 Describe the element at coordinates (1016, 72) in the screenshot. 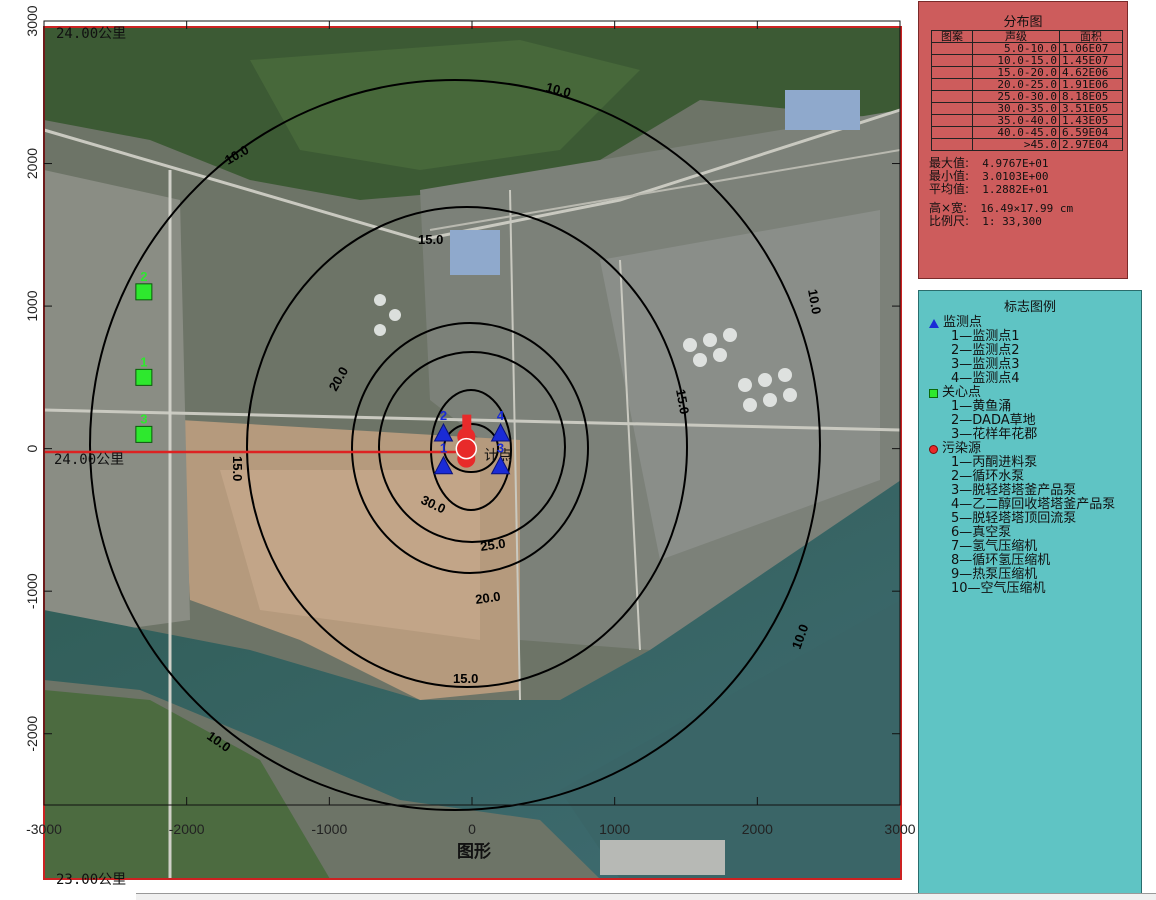

I see `level-cell: 15.0-20.0` at that location.